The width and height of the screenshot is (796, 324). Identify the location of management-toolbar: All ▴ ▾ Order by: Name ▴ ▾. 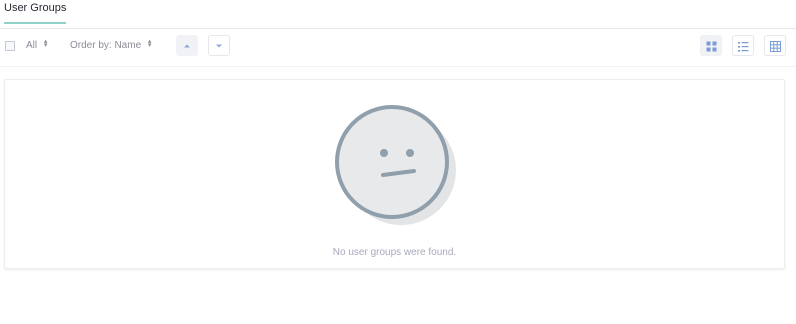
(398, 47).